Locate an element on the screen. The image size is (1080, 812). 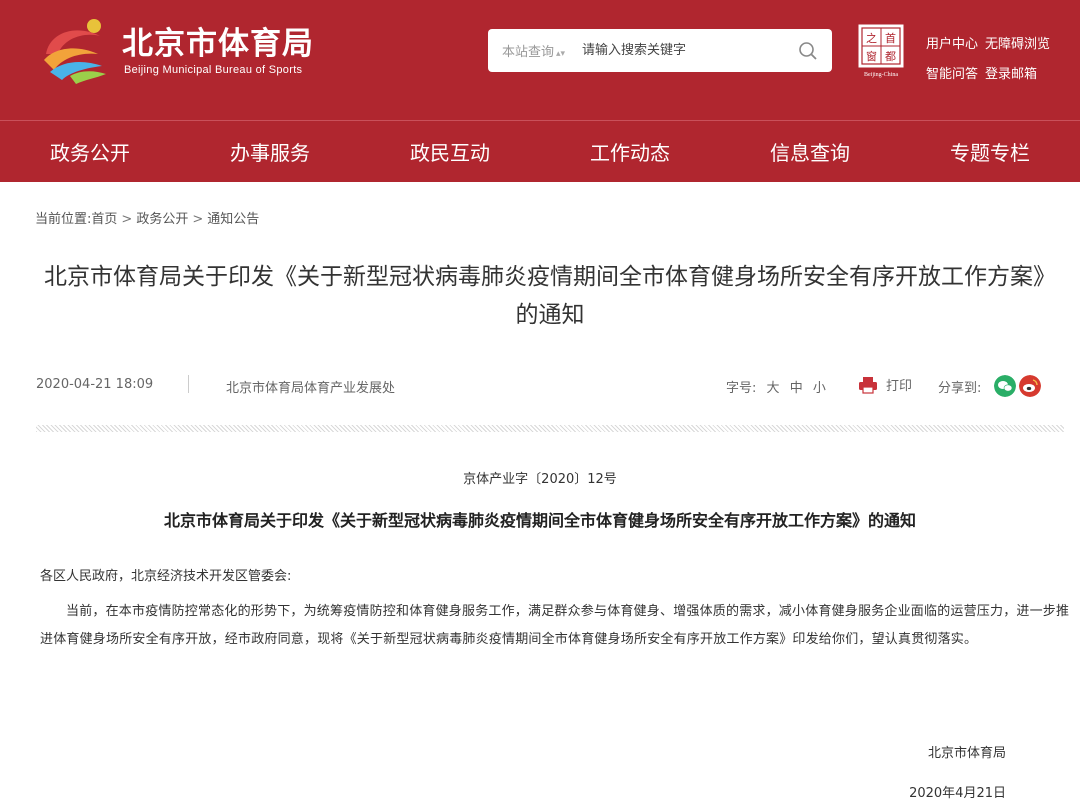
capital-caption: Beijing-China is located at coordinates (881, 75).